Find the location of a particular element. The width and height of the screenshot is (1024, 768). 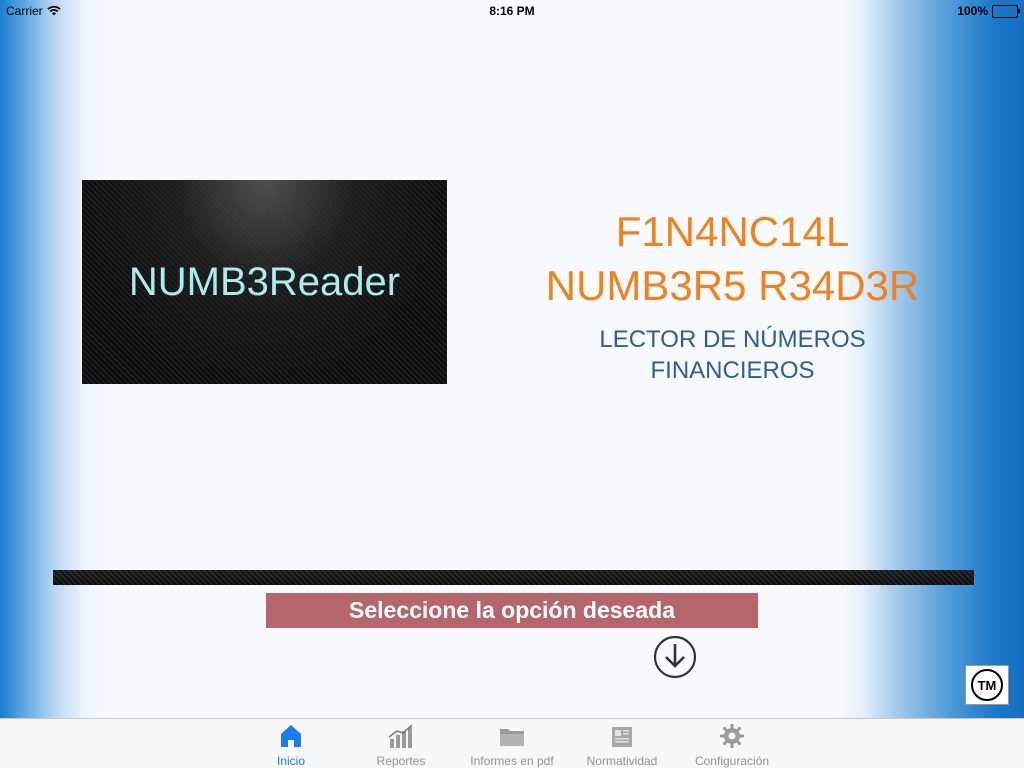

tab-label-reportes: Reportes is located at coordinates (401, 761).